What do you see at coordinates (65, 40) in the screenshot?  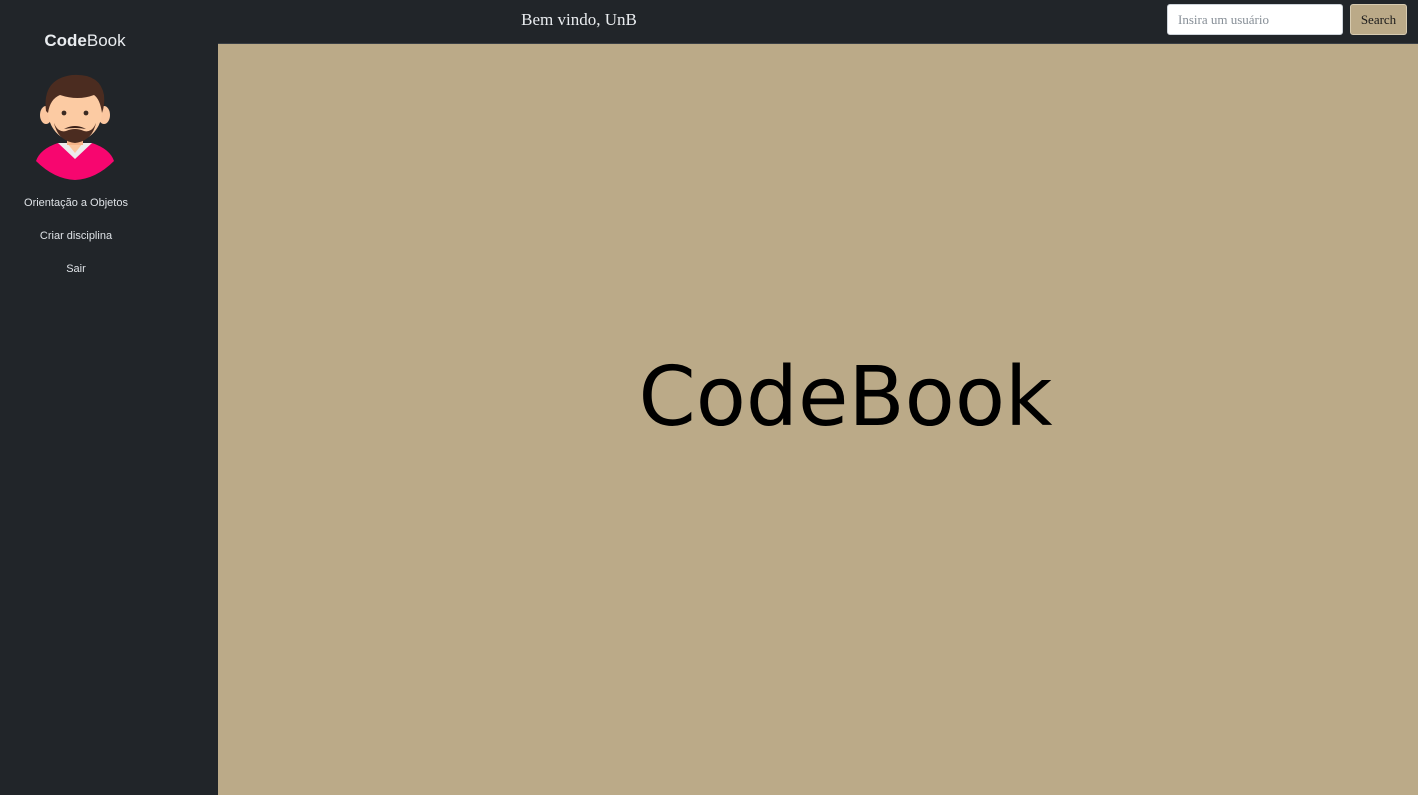 I see `brand-logo-bold: Code` at bounding box center [65, 40].